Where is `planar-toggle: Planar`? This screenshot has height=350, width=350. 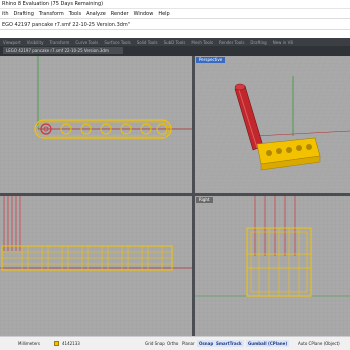 planar-toggle: Planar is located at coordinates (188, 343).